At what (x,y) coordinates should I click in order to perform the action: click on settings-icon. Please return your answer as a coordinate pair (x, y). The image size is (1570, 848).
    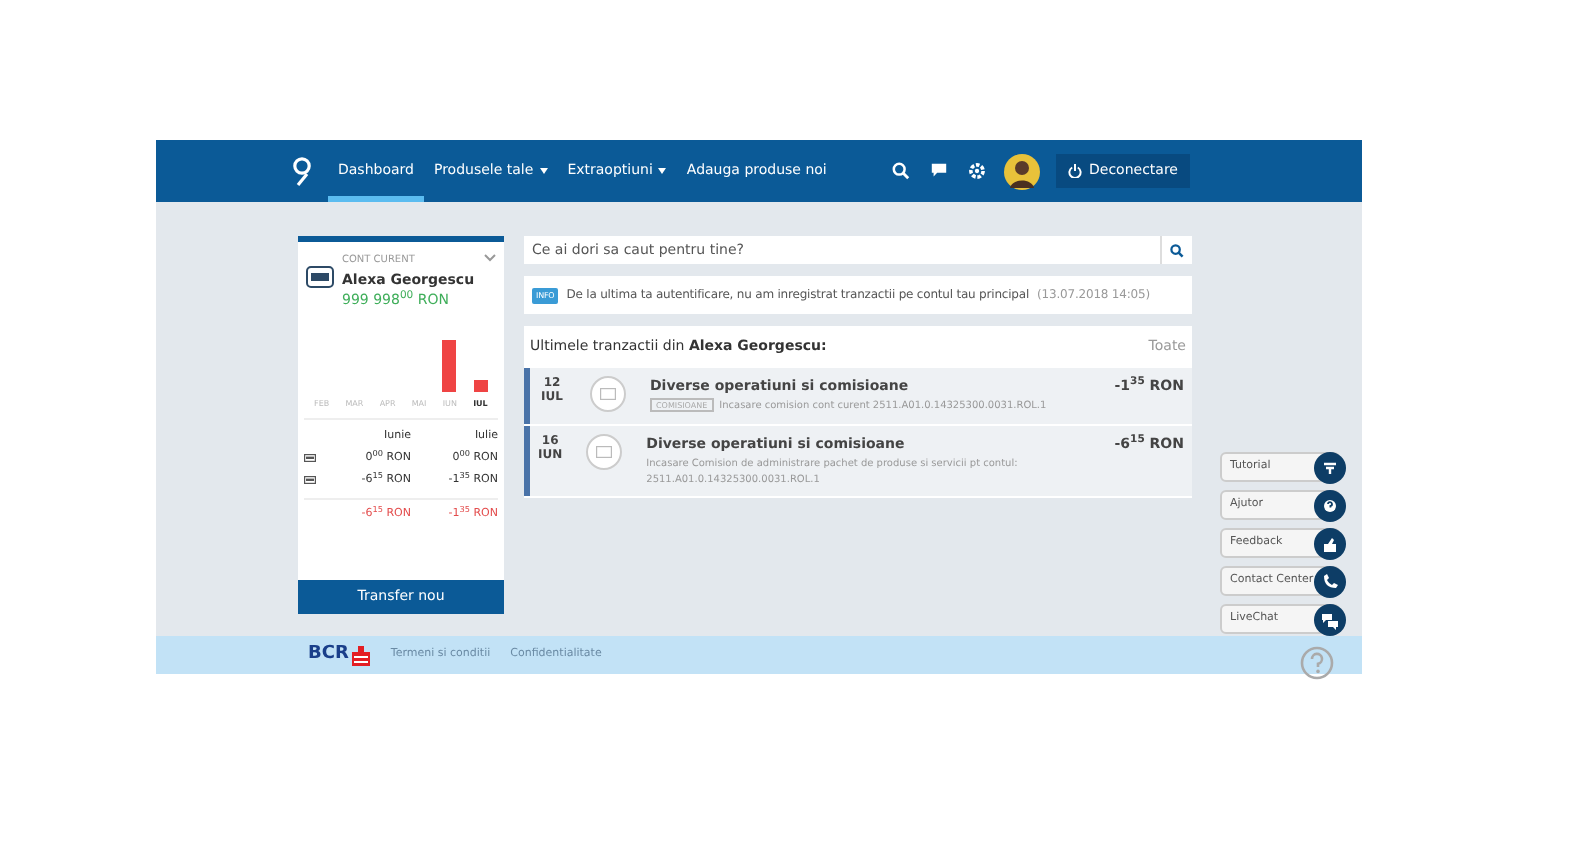
    Looking at the image, I should click on (976, 171).